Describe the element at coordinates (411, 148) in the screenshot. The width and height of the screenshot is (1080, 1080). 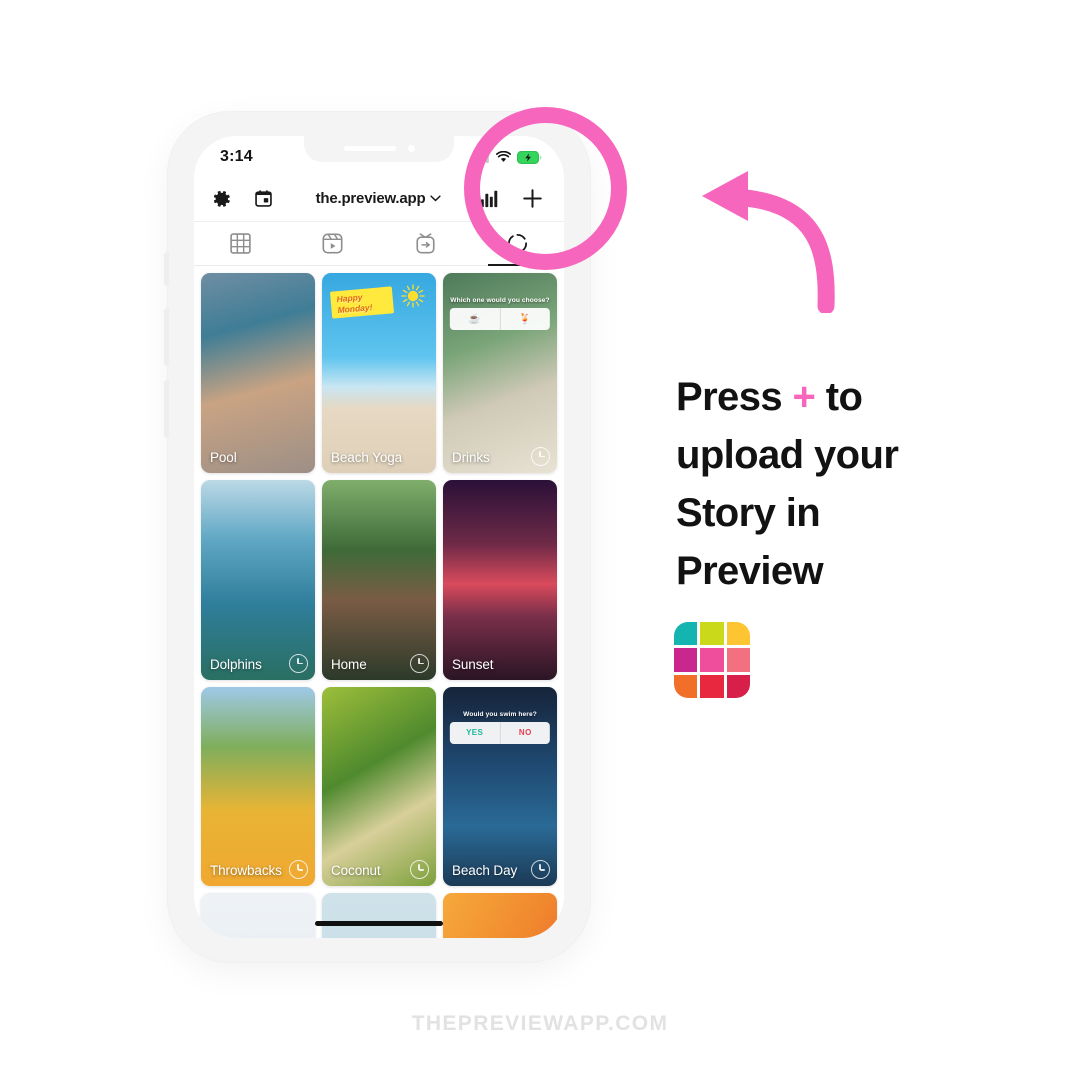
I see `front-camera` at that location.